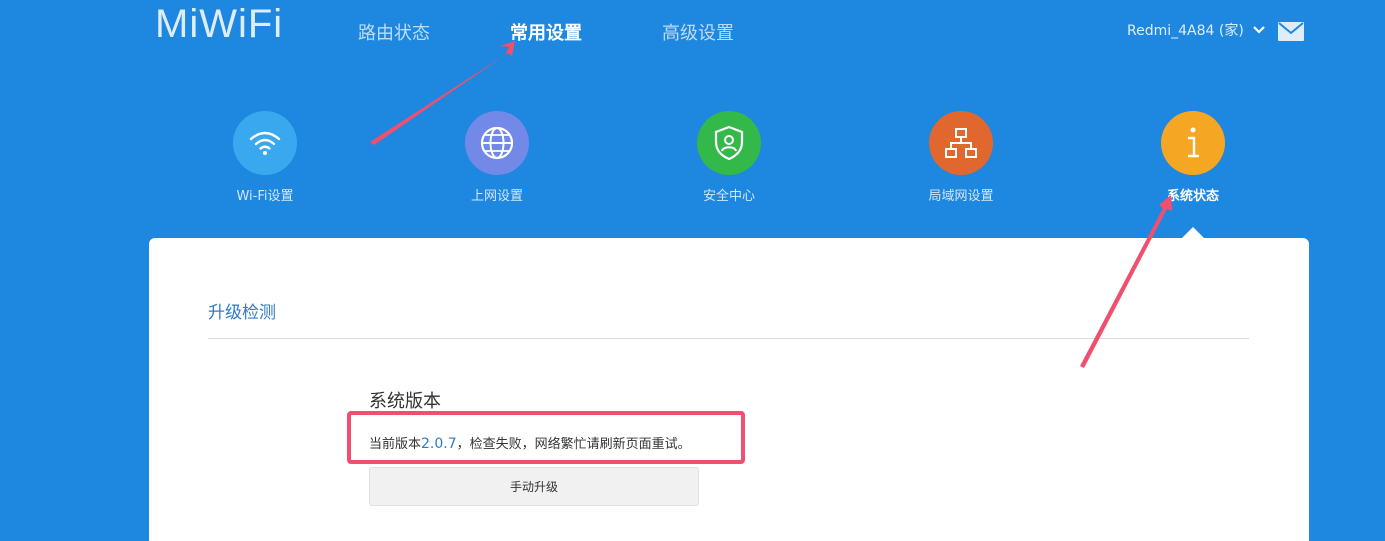  What do you see at coordinates (1193, 143) in the screenshot?
I see `info-icon` at bounding box center [1193, 143].